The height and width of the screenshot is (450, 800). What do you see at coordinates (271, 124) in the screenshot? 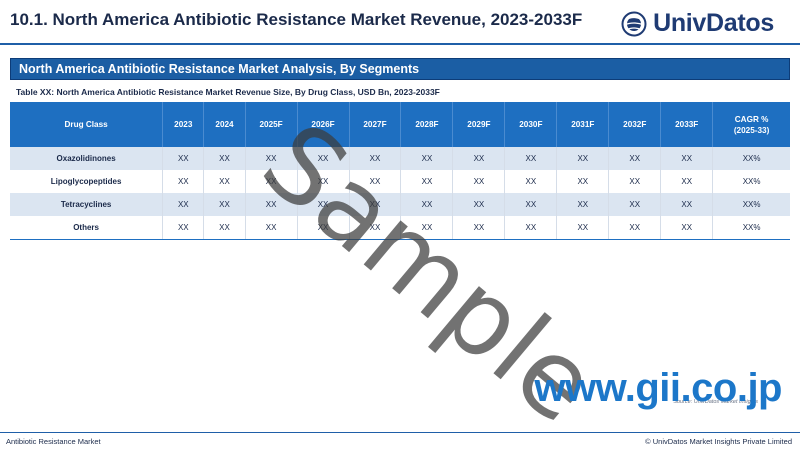
I see `column-header: 2025F` at bounding box center [271, 124].